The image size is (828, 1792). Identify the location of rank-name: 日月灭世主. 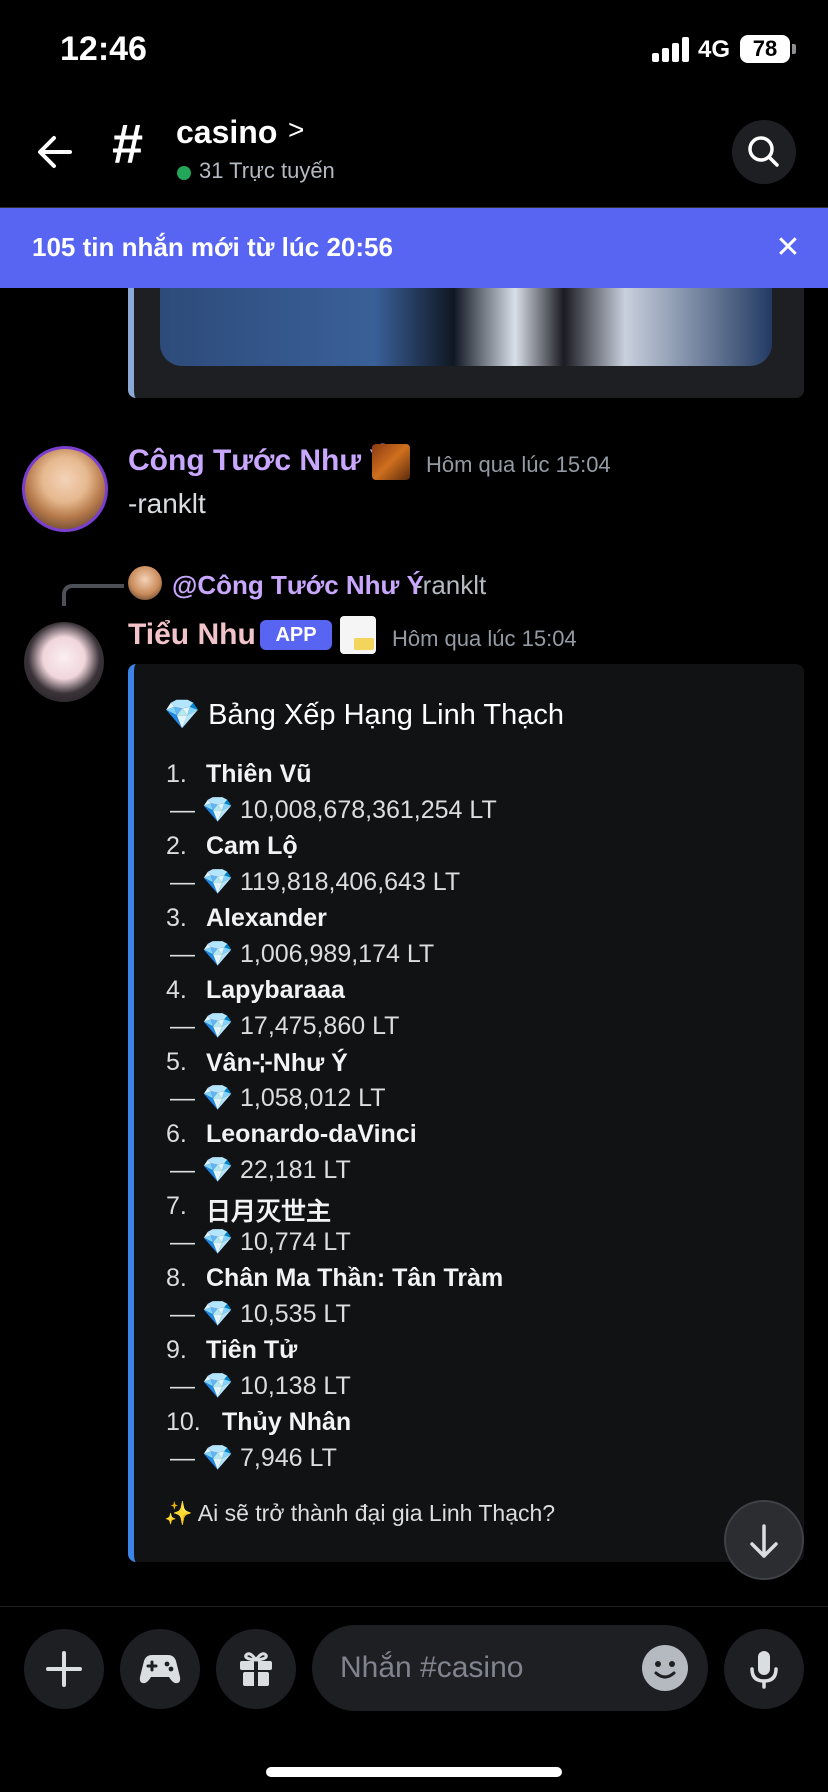
(269, 1212).